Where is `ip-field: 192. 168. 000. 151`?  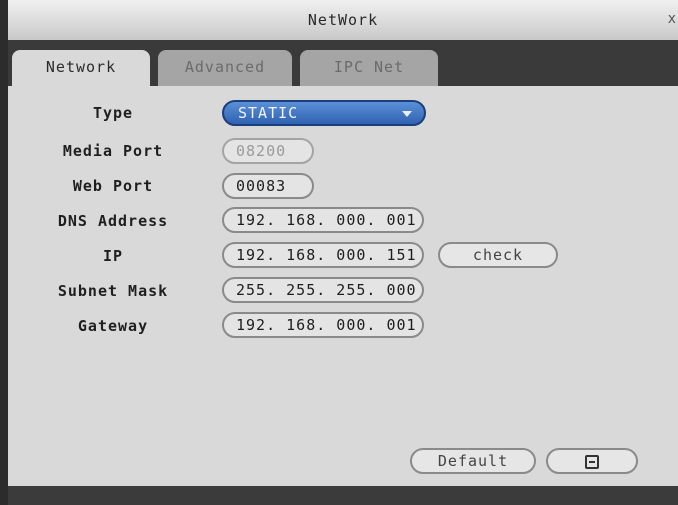
ip-field: 192. 168. 000. 151 is located at coordinates (323, 255).